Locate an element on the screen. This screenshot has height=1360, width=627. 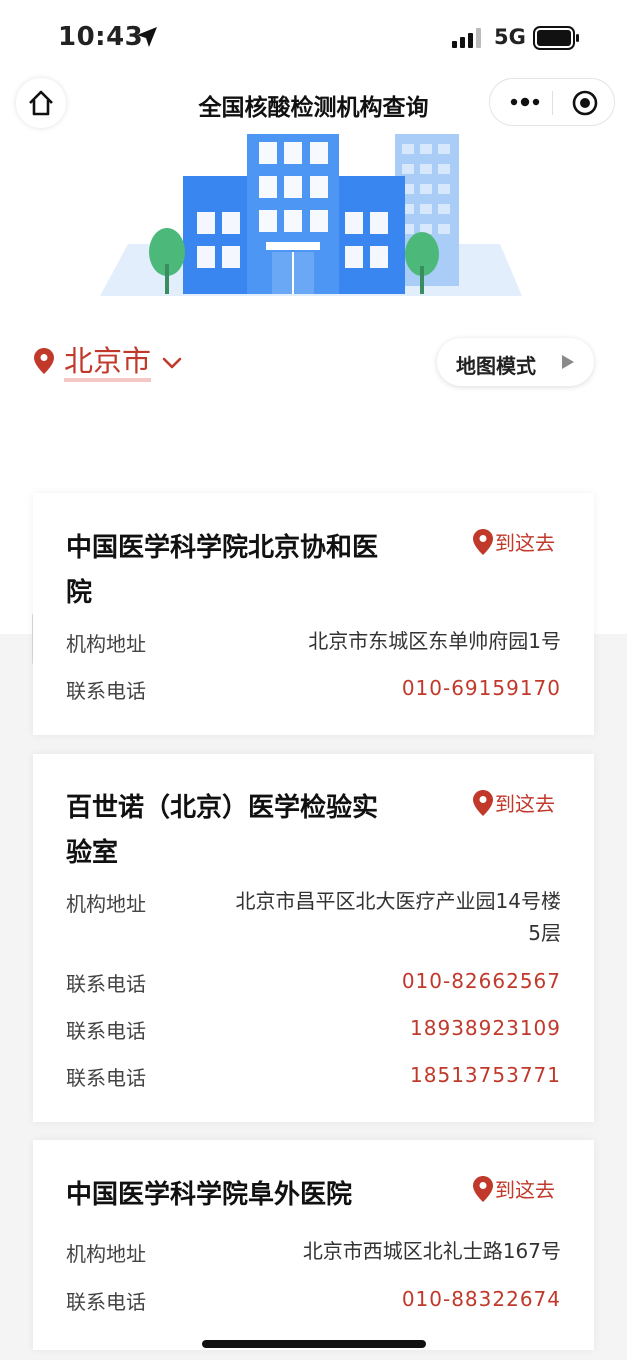
phone-link: 18513753771 is located at coordinates (485, 1075).